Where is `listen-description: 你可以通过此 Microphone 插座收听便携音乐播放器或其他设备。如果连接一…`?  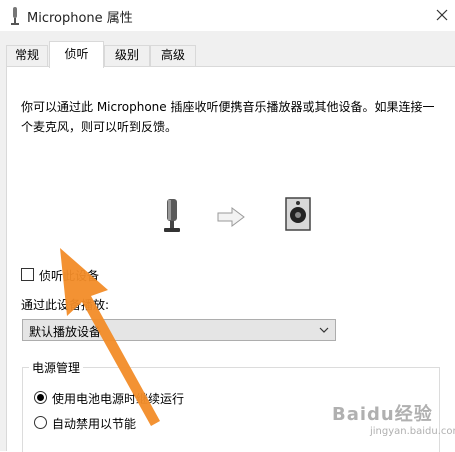 listen-description: 你可以通过此 Microphone 插座收听便携音乐播放器或其他设备。如果连接一… is located at coordinates (228, 117).